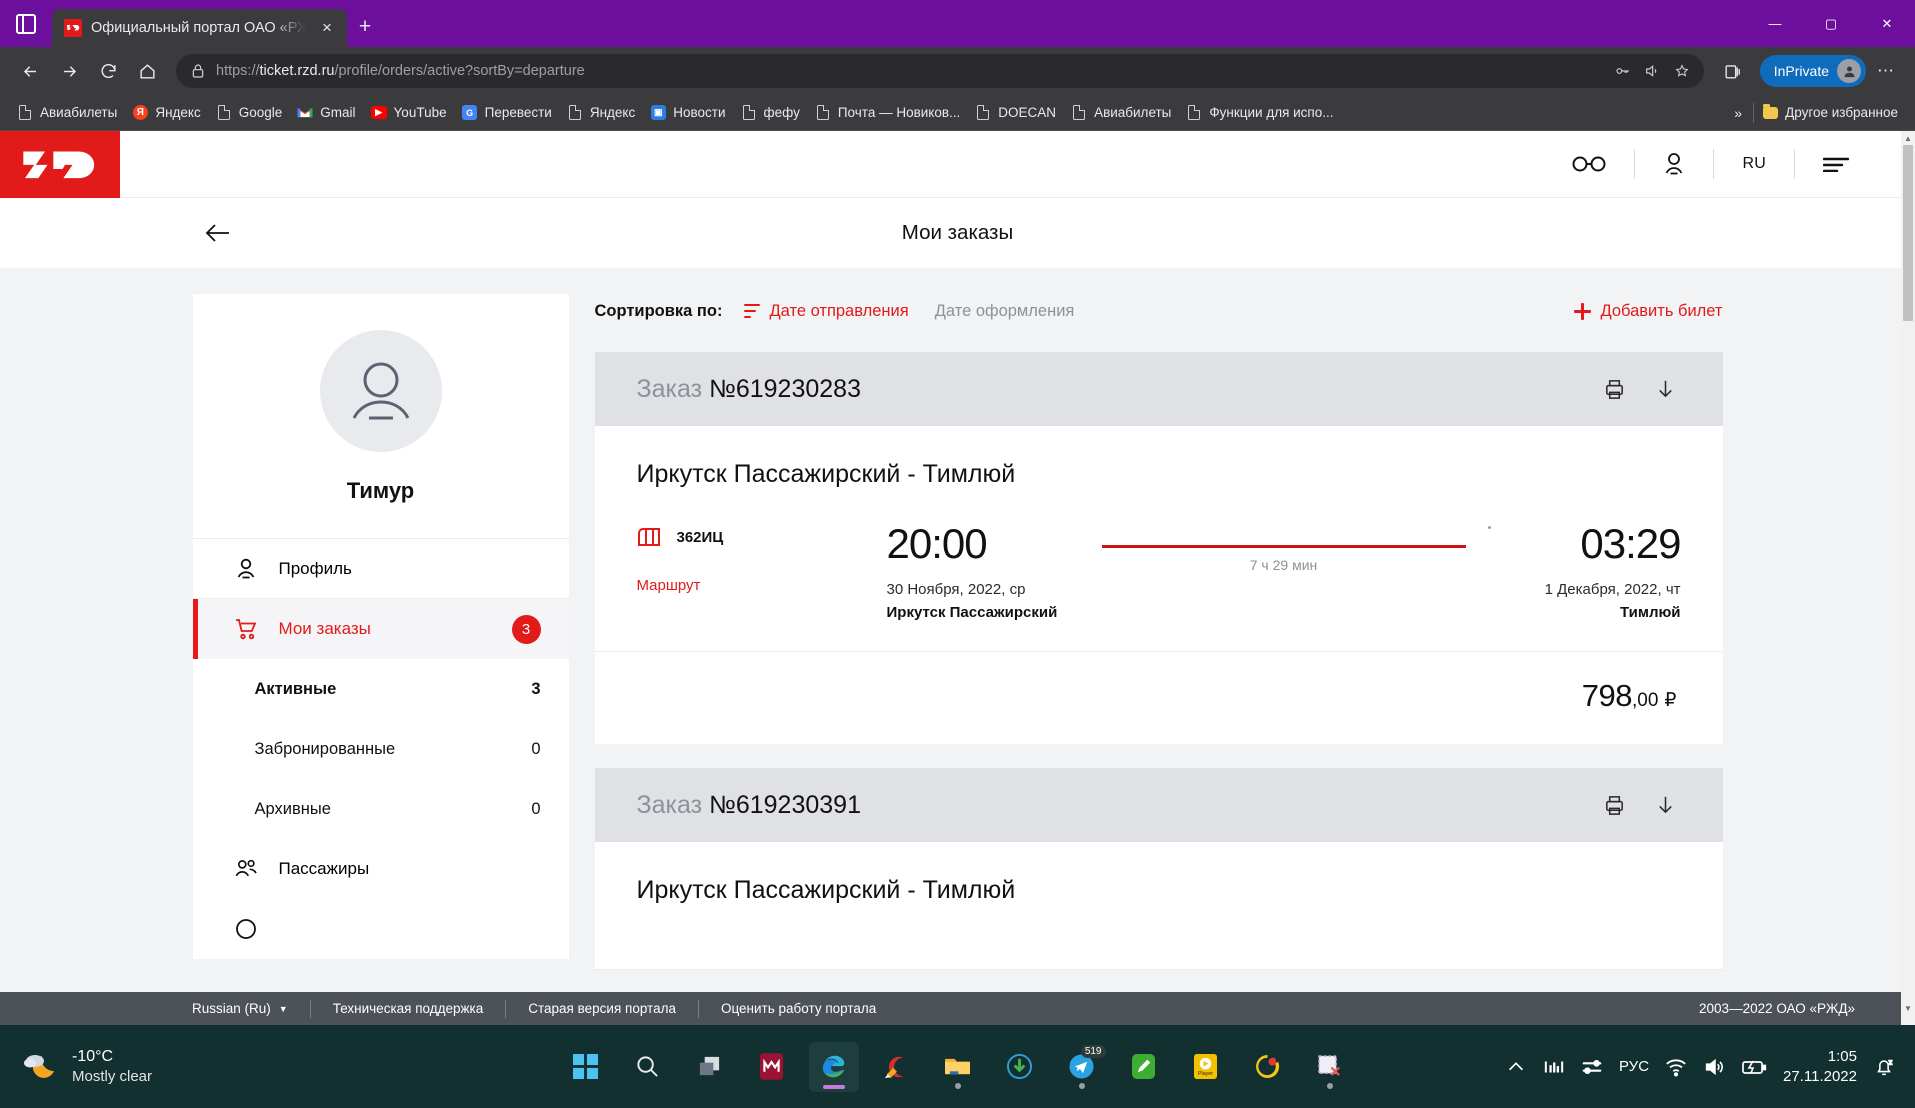 Image resolution: width=1915 pixels, height=1108 pixels. I want to click on reload-icon, so click(108, 71).